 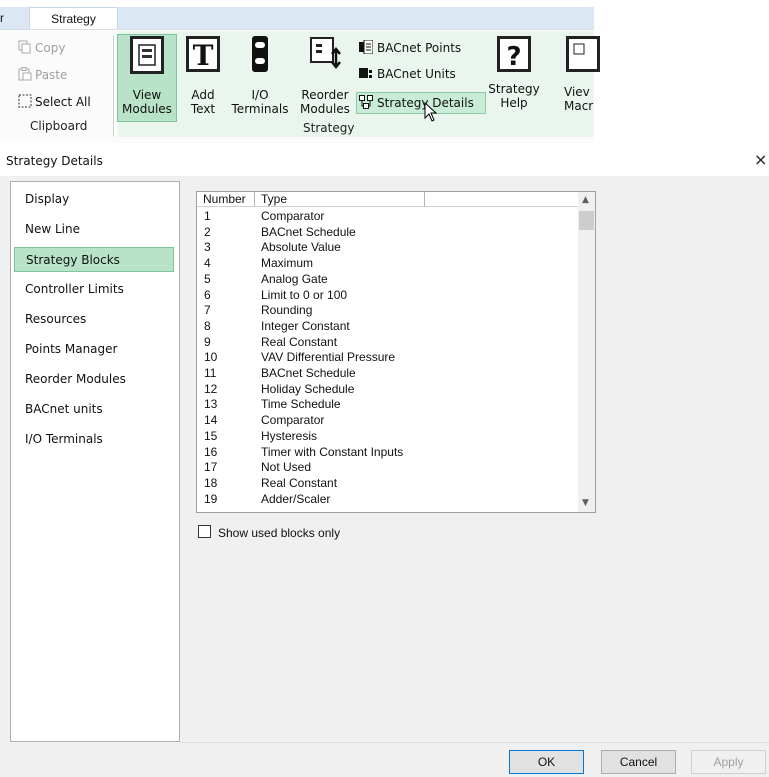 What do you see at coordinates (294, 278) in the screenshot?
I see `cell-type: Analog Gate` at bounding box center [294, 278].